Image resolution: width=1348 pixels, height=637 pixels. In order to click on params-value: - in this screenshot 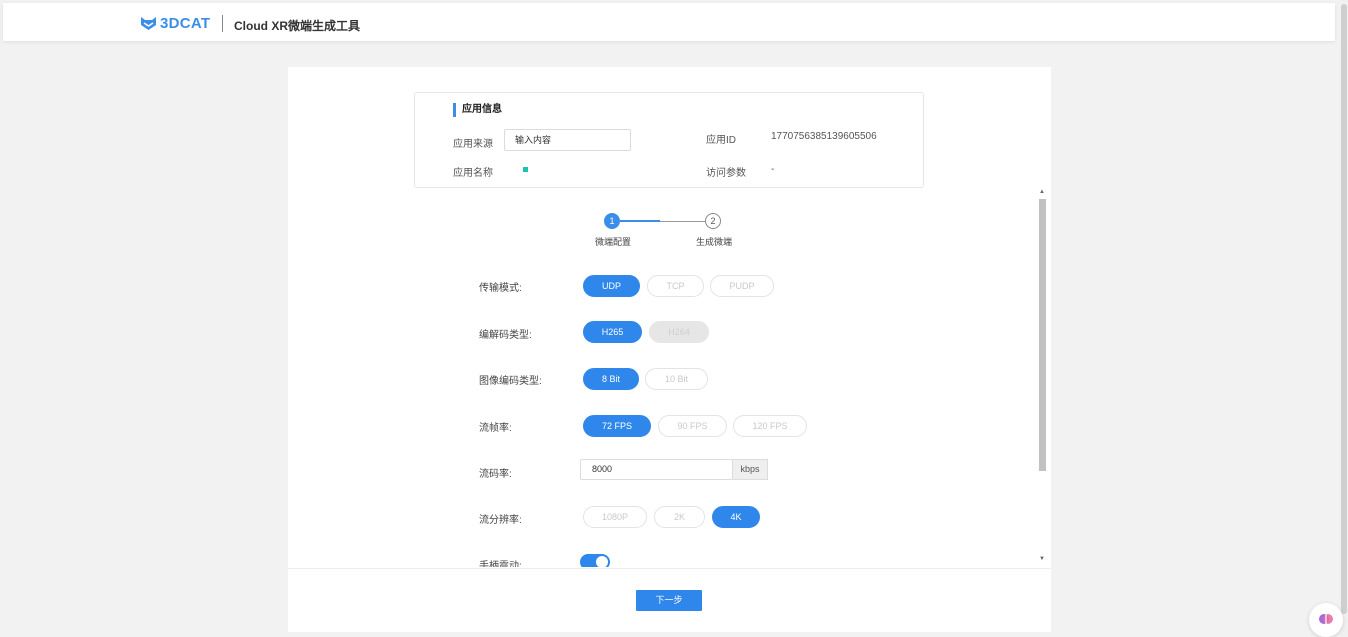, I will do `click(773, 169)`.